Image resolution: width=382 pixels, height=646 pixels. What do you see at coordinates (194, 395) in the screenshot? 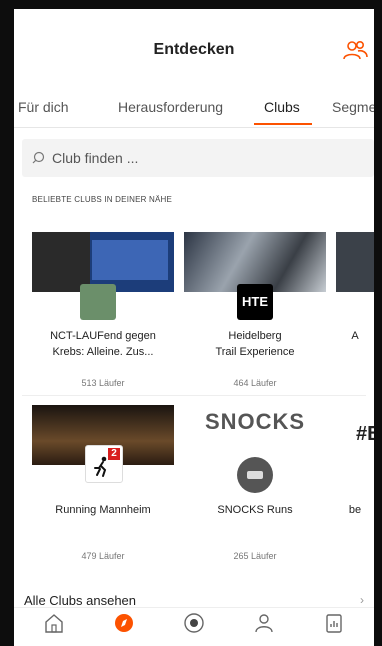
I see `row-divider` at bounding box center [194, 395].